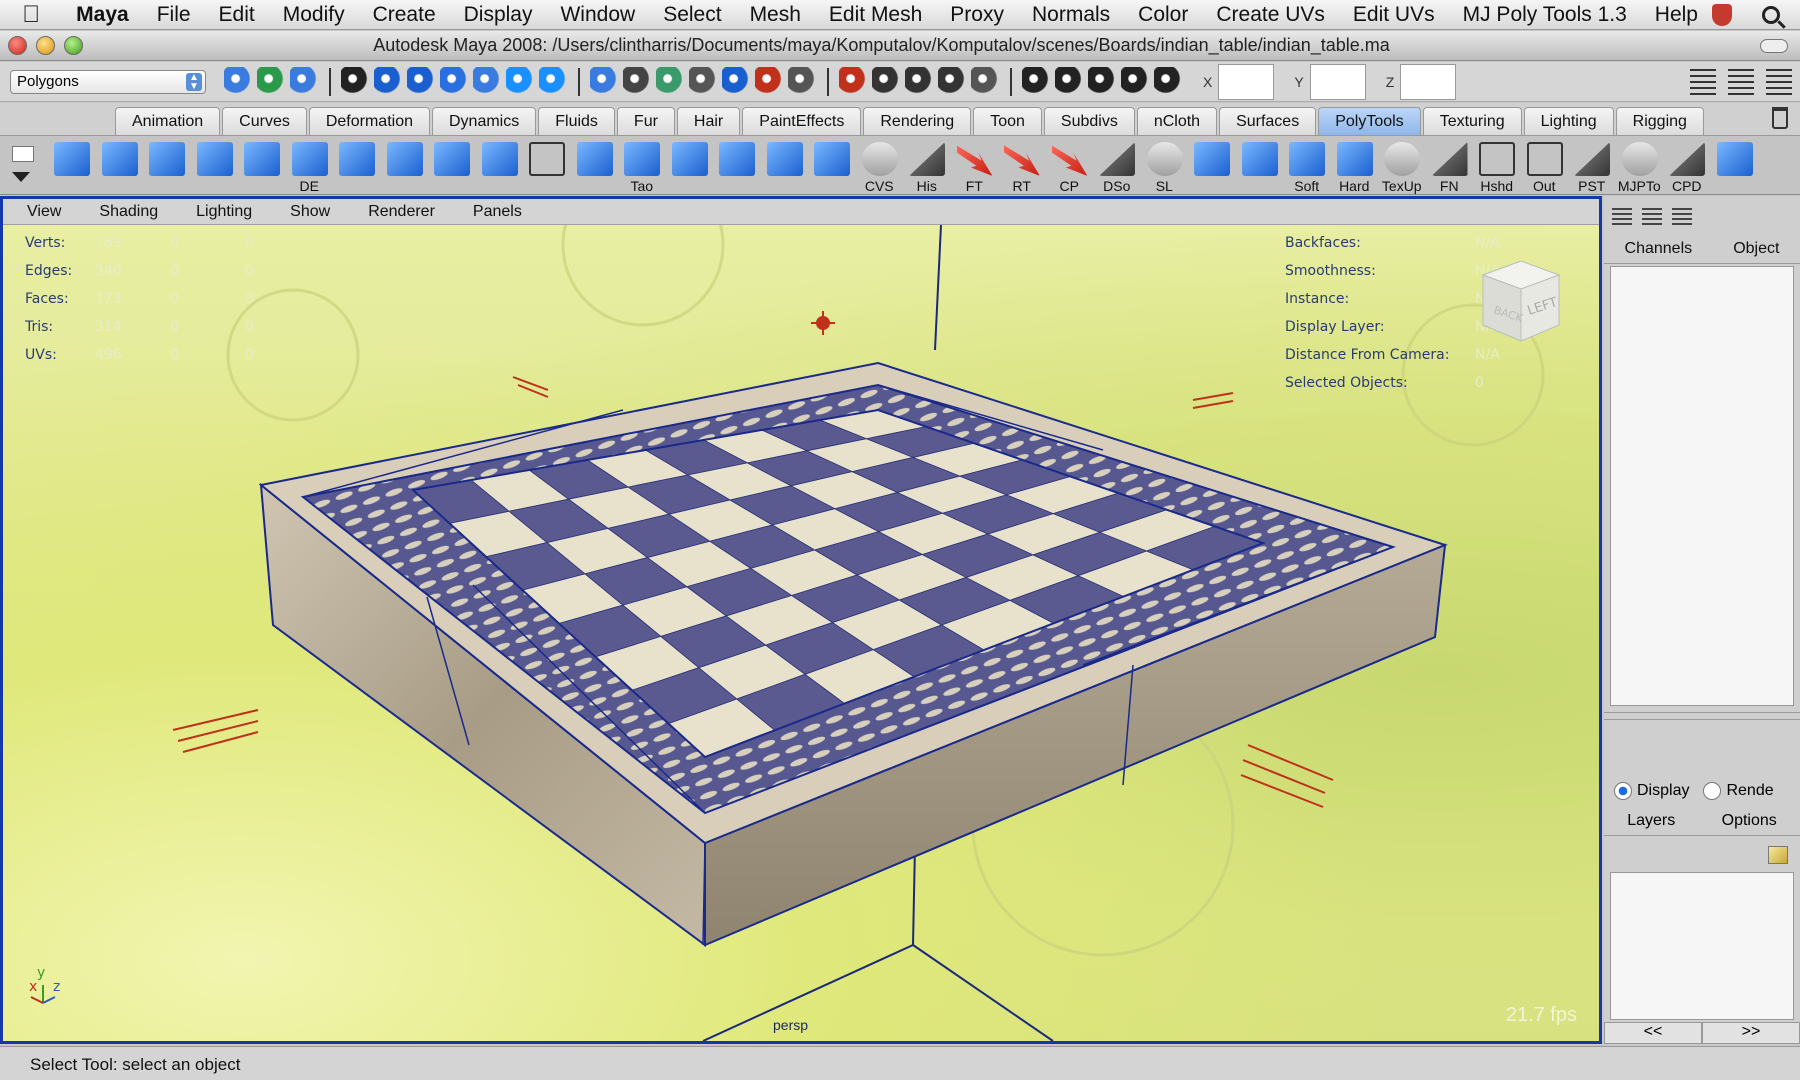  I want to click on help-icon, so click(553, 81).